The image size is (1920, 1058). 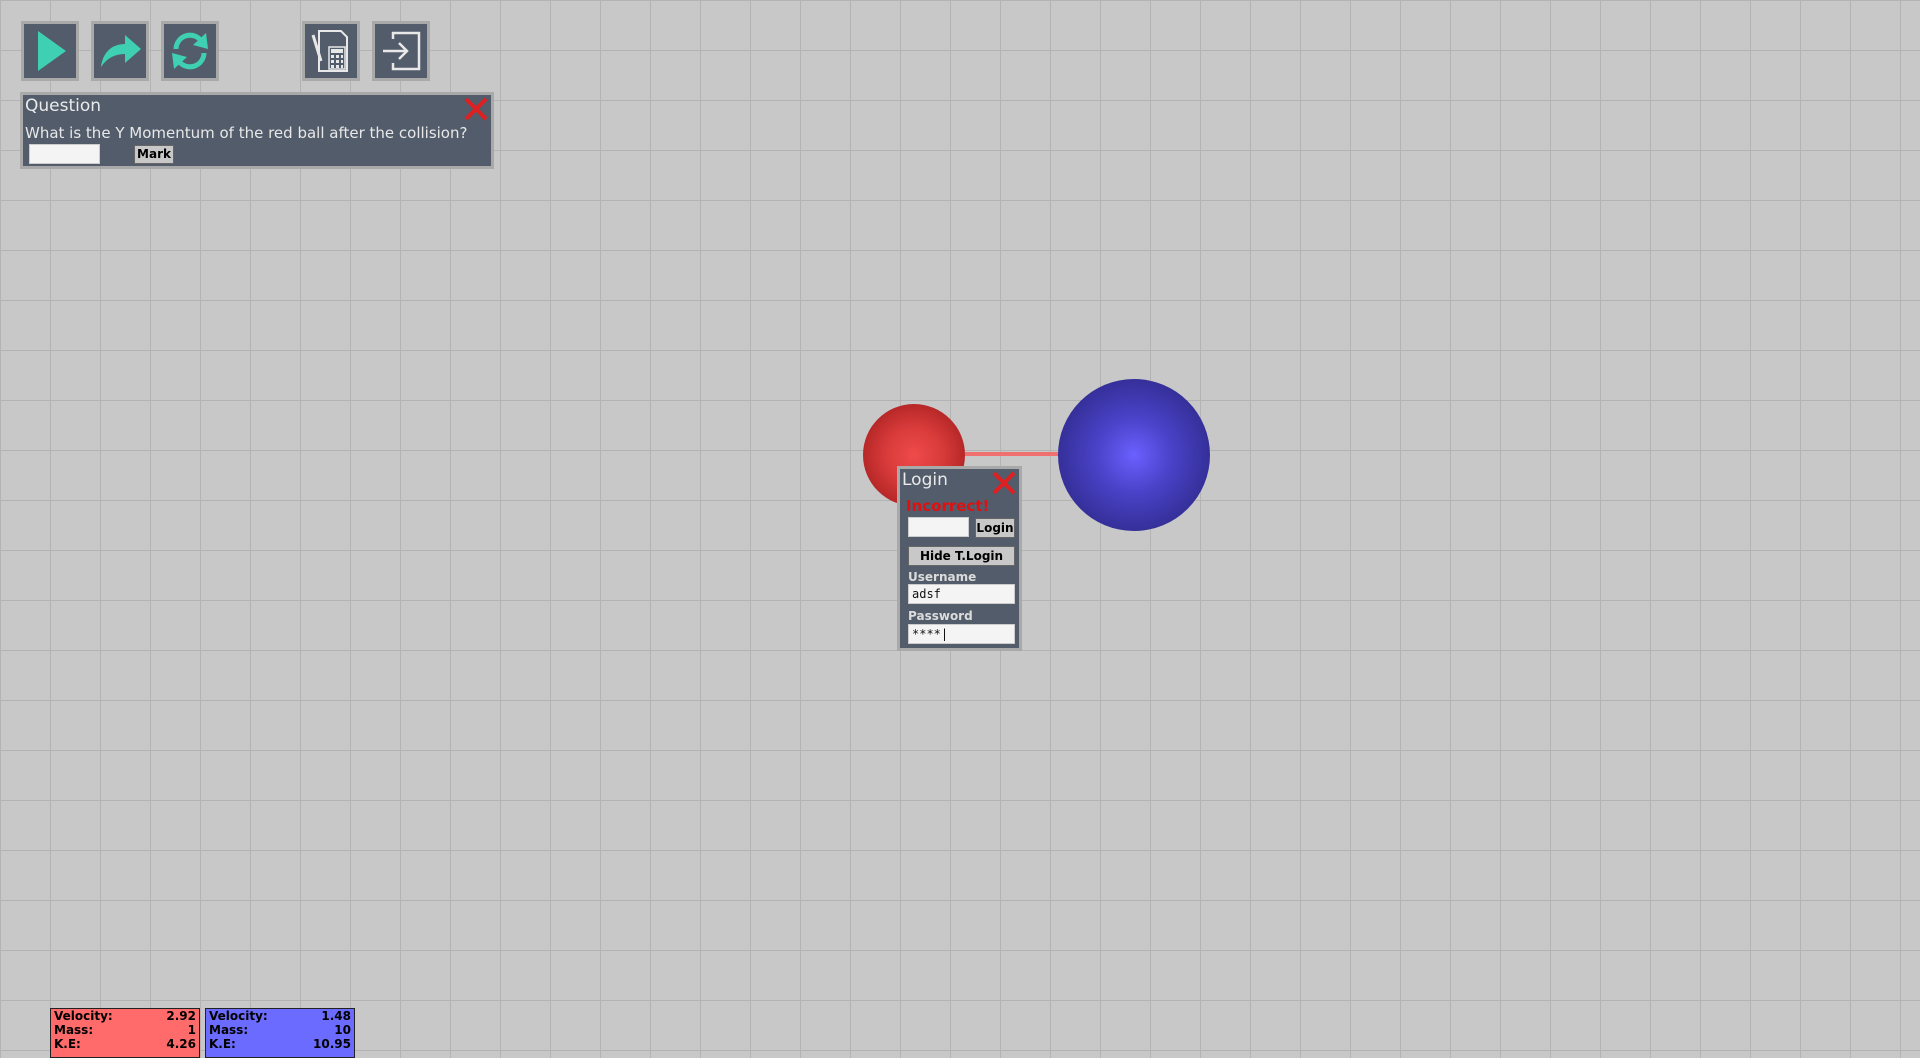 I want to click on login-status-message: Incorrect!, so click(x=948, y=506).